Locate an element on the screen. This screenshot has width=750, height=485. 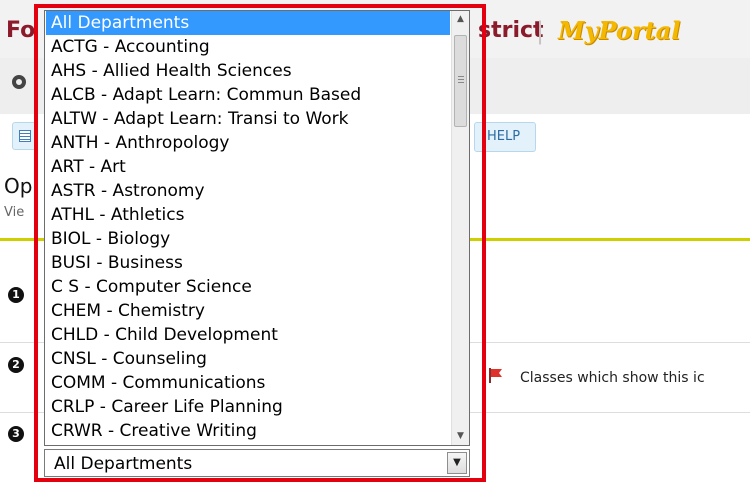
list-icon is located at coordinates (25, 136).